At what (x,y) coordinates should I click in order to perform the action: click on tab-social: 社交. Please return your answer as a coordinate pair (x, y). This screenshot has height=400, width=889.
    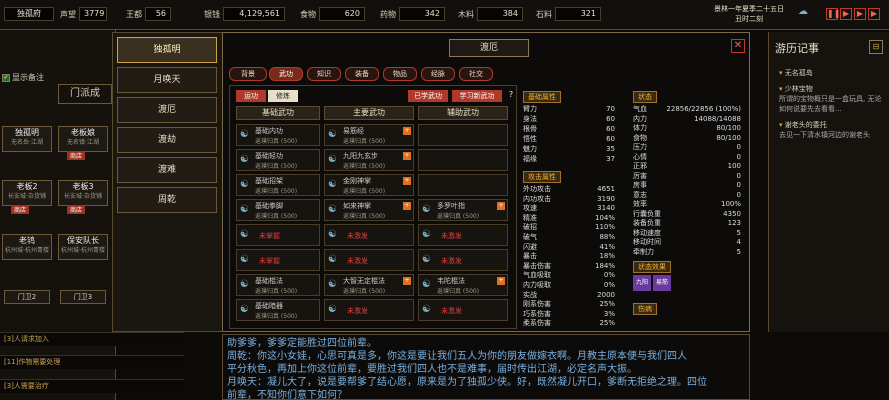
    Looking at the image, I should click on (476, 74).